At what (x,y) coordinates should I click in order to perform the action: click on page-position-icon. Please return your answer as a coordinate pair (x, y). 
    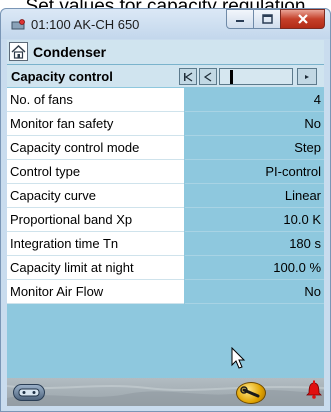
    Looking at the image, I should click on (231, 76).